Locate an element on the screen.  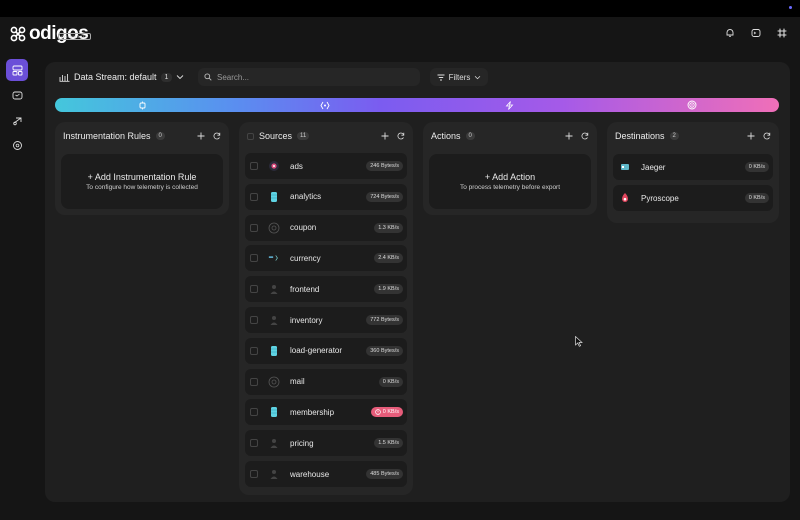
throughput-badge: 1.9 KB/s is located at coordinates (388, 289).